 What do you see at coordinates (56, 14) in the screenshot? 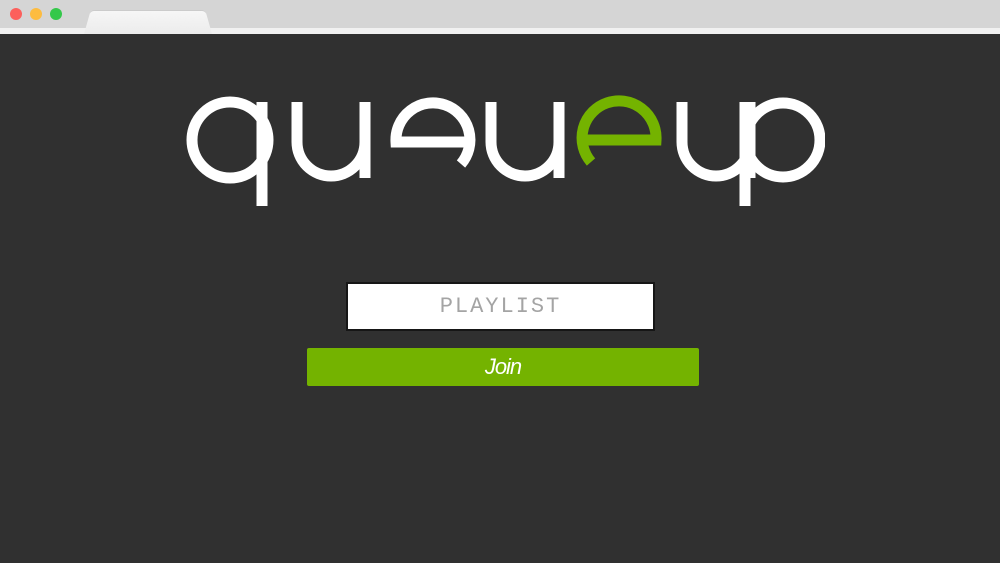
I see `maximize-window-icon` at bounding box center [56, 14].